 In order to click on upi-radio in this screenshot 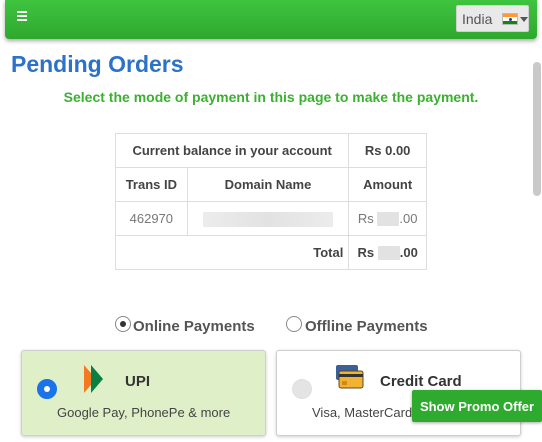, I will do `click(47, 389)`.